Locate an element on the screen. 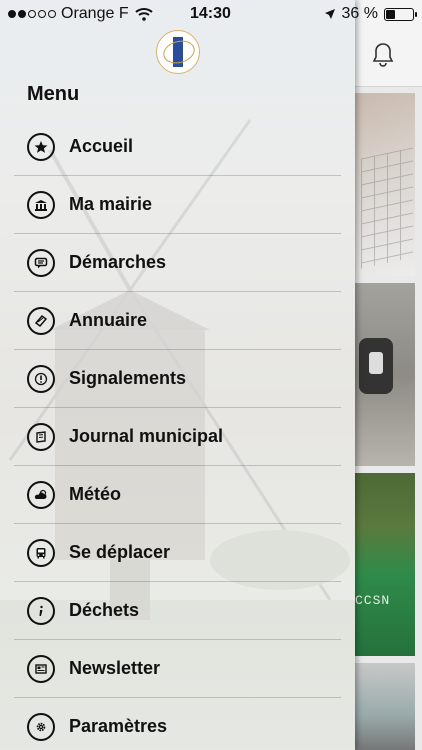 This screenshot has height=750, width=422. menu-item-label: Météo is located at coordinates (95, 494).